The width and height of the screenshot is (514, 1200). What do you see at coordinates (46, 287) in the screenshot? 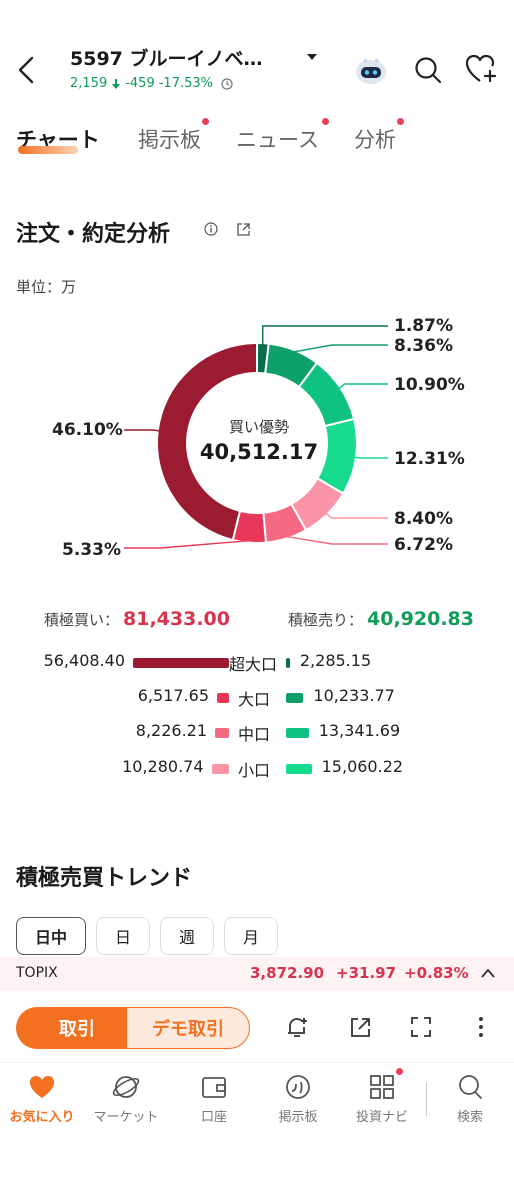
I see `unit-label: 単位：万` at bounding box center [46, 287].